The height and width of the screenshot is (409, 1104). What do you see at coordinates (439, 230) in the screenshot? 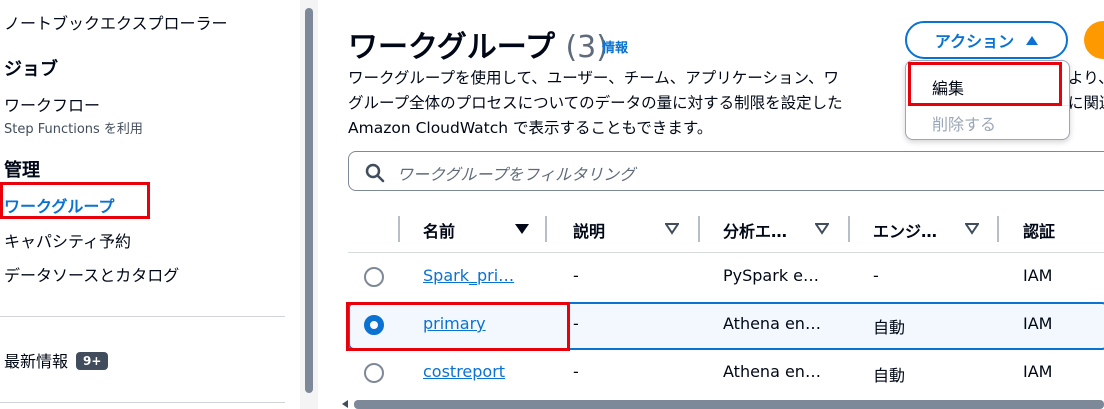
I see `column-header-name: 名前` at bounding box center [439, 230].